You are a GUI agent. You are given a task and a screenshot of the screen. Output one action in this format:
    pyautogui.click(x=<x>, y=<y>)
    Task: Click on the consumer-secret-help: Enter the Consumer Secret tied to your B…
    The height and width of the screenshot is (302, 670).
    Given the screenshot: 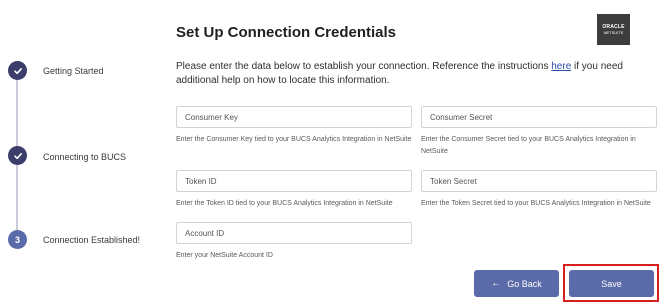 What is the action you would take?
    pyautogui.click(x=528, y=145)
    